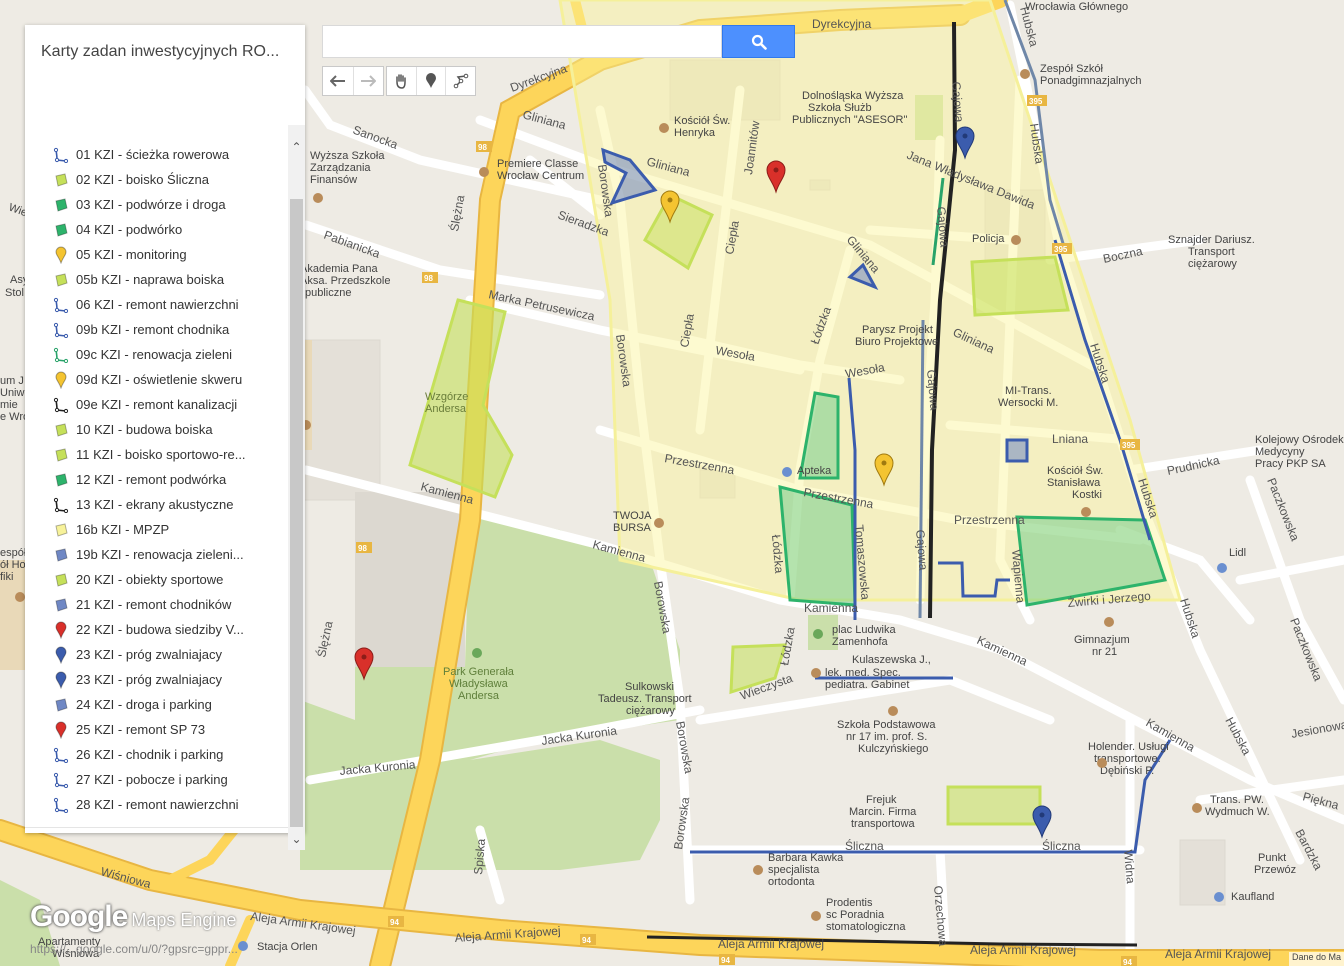 This screenshot has width=1344, height=966. What do you see at coordinates (1128, 747) in the screenshot?
I see `place-label: Holender. Usługi` at bounding box center [1128, 747].